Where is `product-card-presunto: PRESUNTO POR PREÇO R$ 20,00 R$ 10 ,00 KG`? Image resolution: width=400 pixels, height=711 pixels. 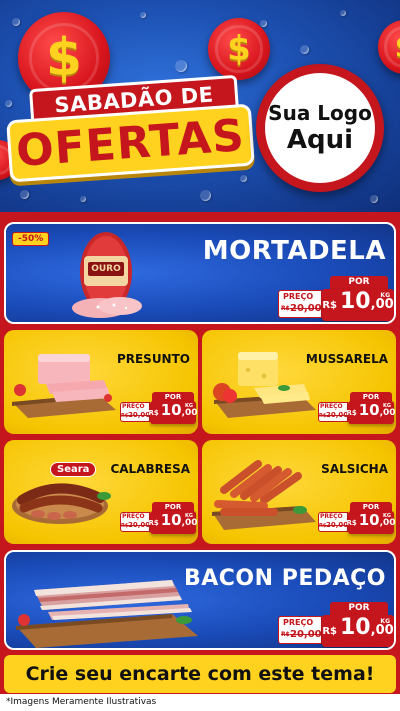
product-card-presunto: PRESUNTO POR PREÇO R$ 20,00 R$ 10 ,00 KG is located at coordinates (101, 382).